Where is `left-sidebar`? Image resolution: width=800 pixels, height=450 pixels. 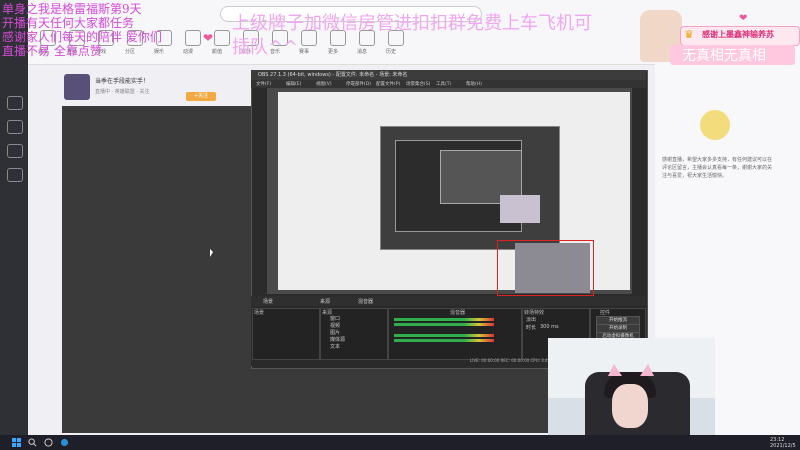
left-sidebar is located at coordinates (14, 217).